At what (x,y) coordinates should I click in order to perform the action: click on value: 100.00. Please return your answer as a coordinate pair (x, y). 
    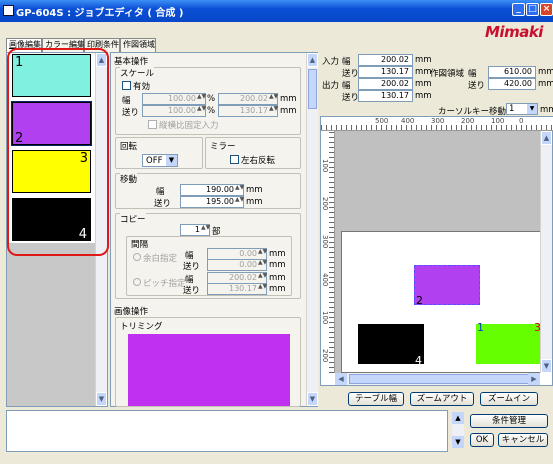
    Looking at the image, I should click on (182, 98).